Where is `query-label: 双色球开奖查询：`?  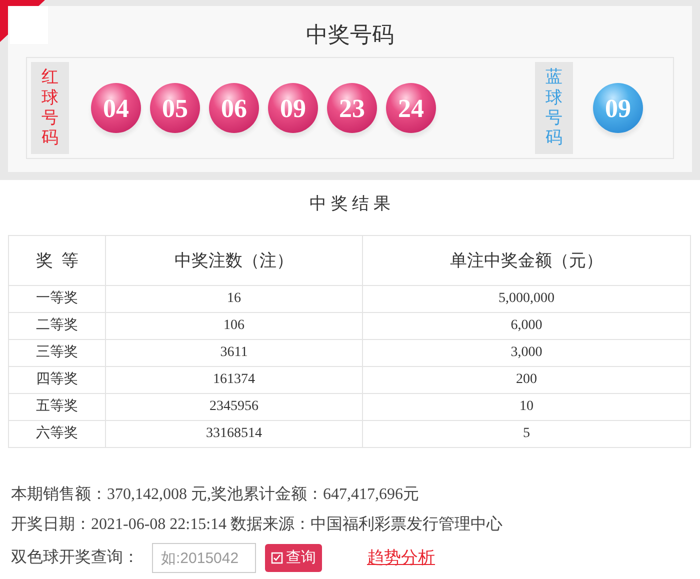 query-label: 双色球开奖查询： is located at coordinates (75, 558).